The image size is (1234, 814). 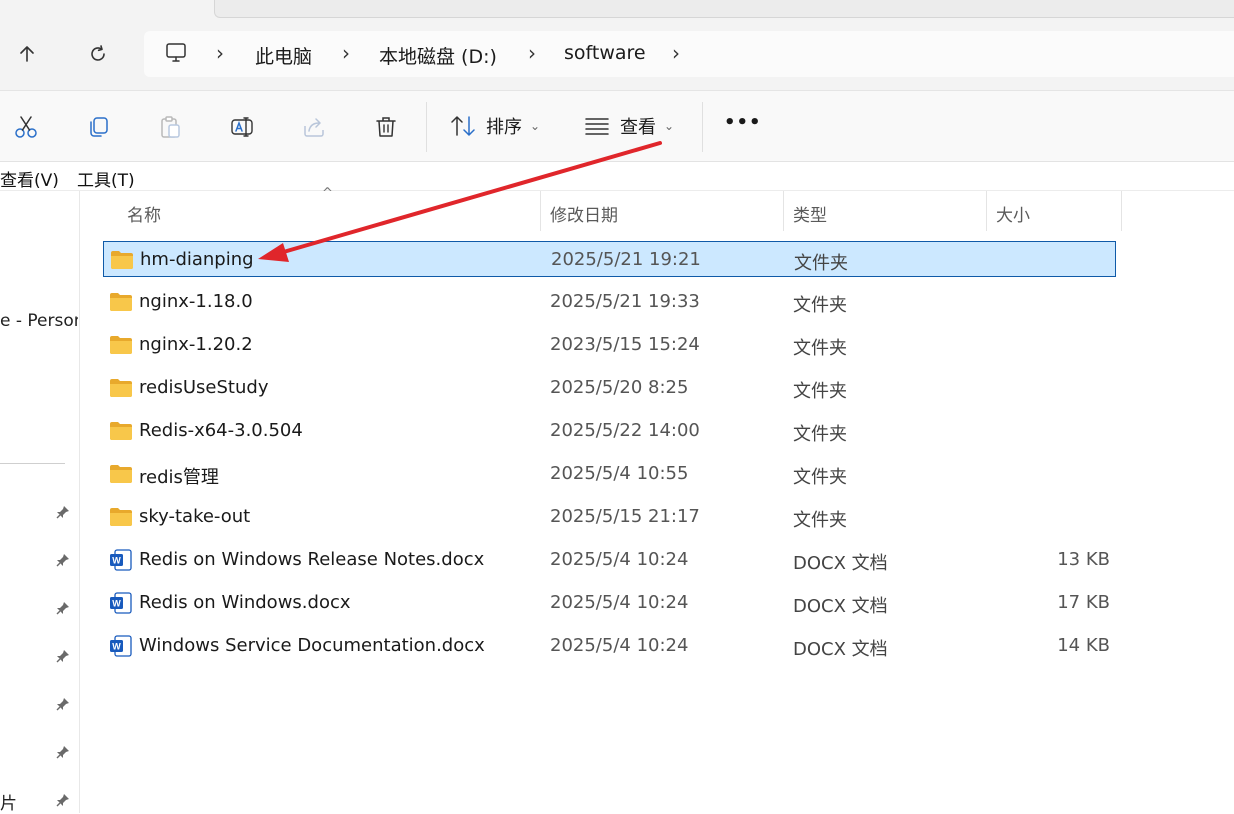 What do you see at coordinates (312, 559) in the screenshot?
I see `file-name: Redis on Windows Release Notes.docx` at bounding box center [312, 559].